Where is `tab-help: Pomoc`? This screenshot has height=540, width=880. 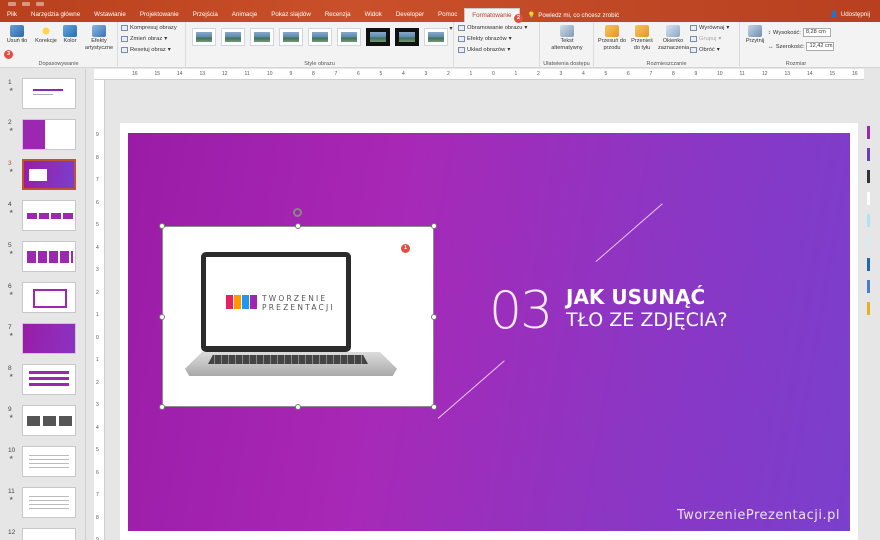 tab-help: Pomoc is located at coordinates (447, 15).